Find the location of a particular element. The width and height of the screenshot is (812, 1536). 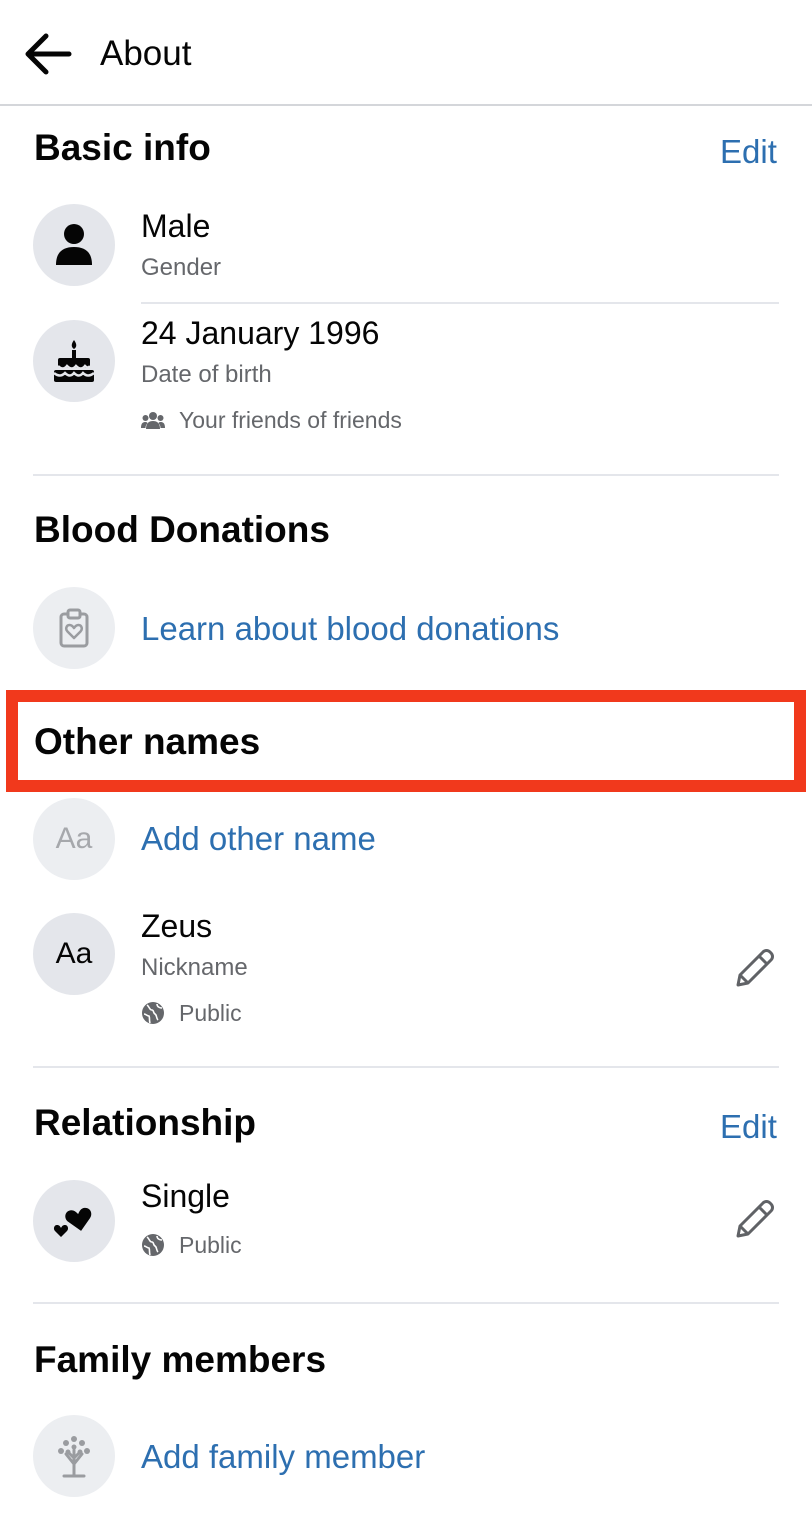

row-divider is located at coordinates (460, 303).